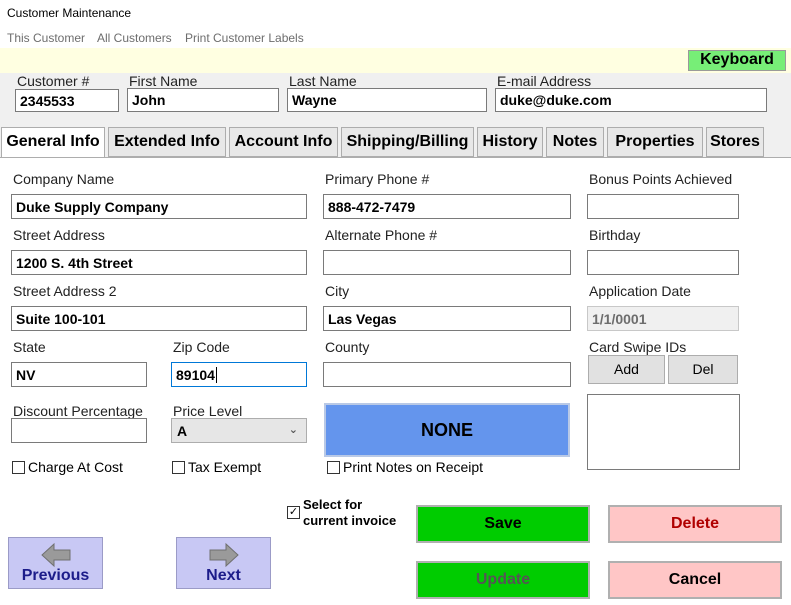 Image resolution: width=791 pixels, height=605 pixels. Describe the element at coordinates (78, 411) in the screenshot. I see `discount-percentage-label: Discount Percentage` at that location.